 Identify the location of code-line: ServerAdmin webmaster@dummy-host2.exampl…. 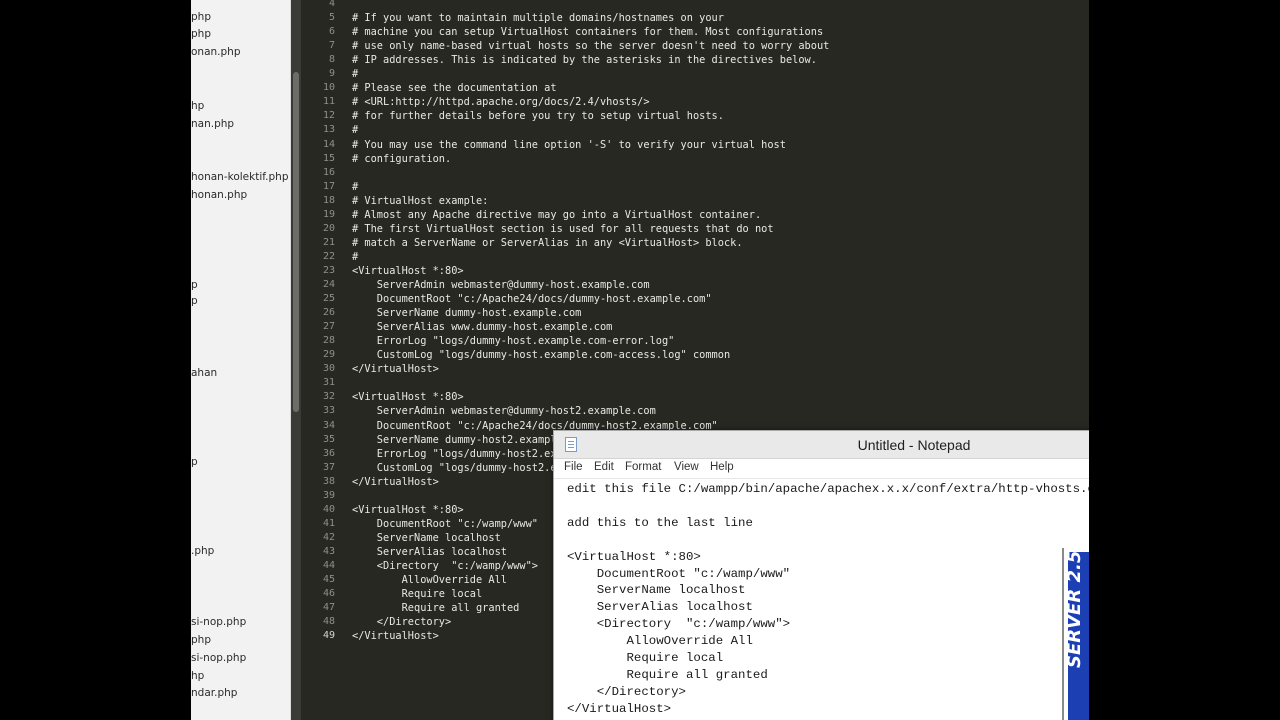
(504, 411).